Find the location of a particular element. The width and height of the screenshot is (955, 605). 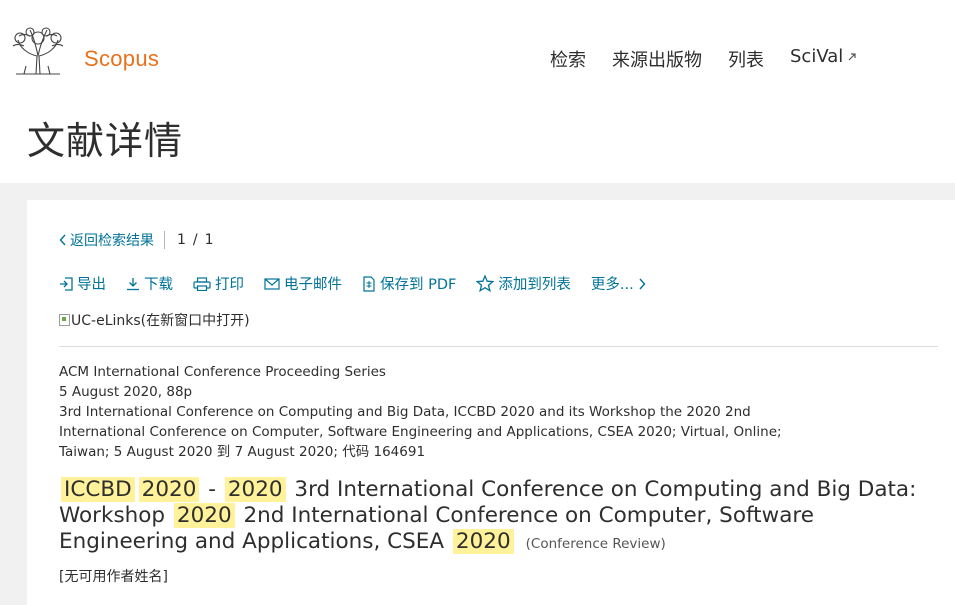

result-pager: 1 / 1 is located at coordinates (196, 240).